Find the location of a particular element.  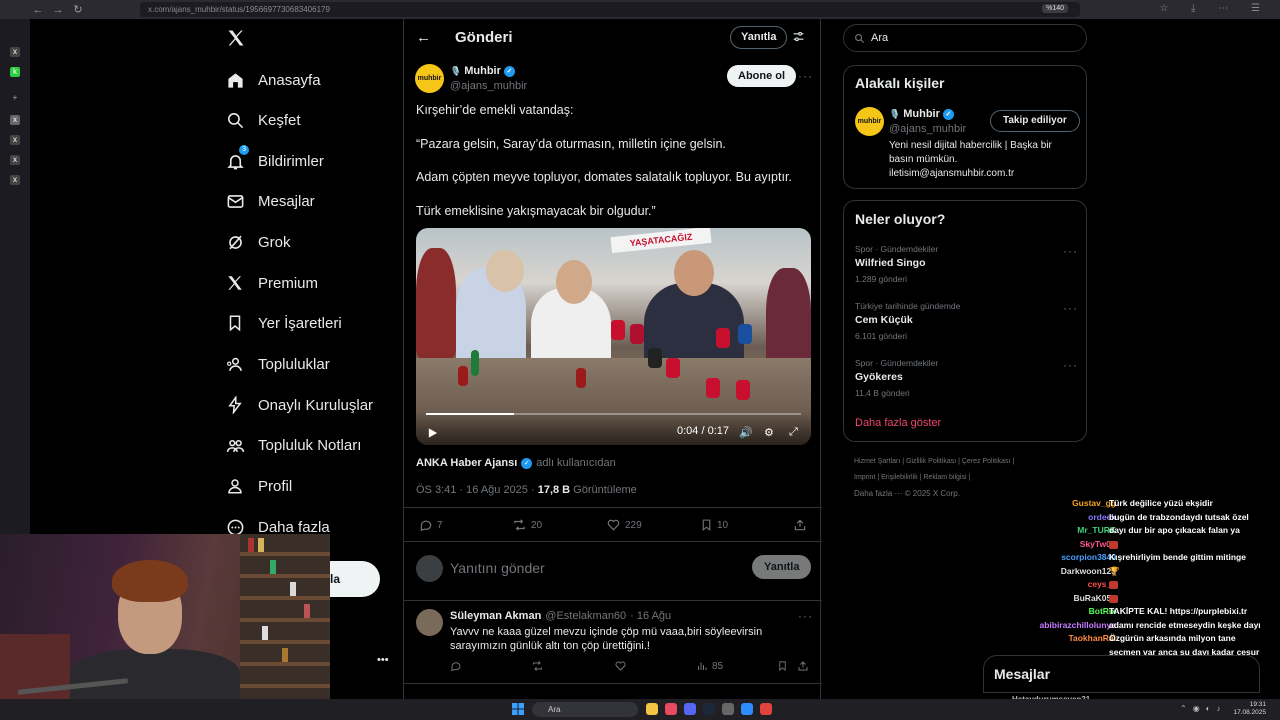

comment-reply-action is located at coordinates (456, 666).